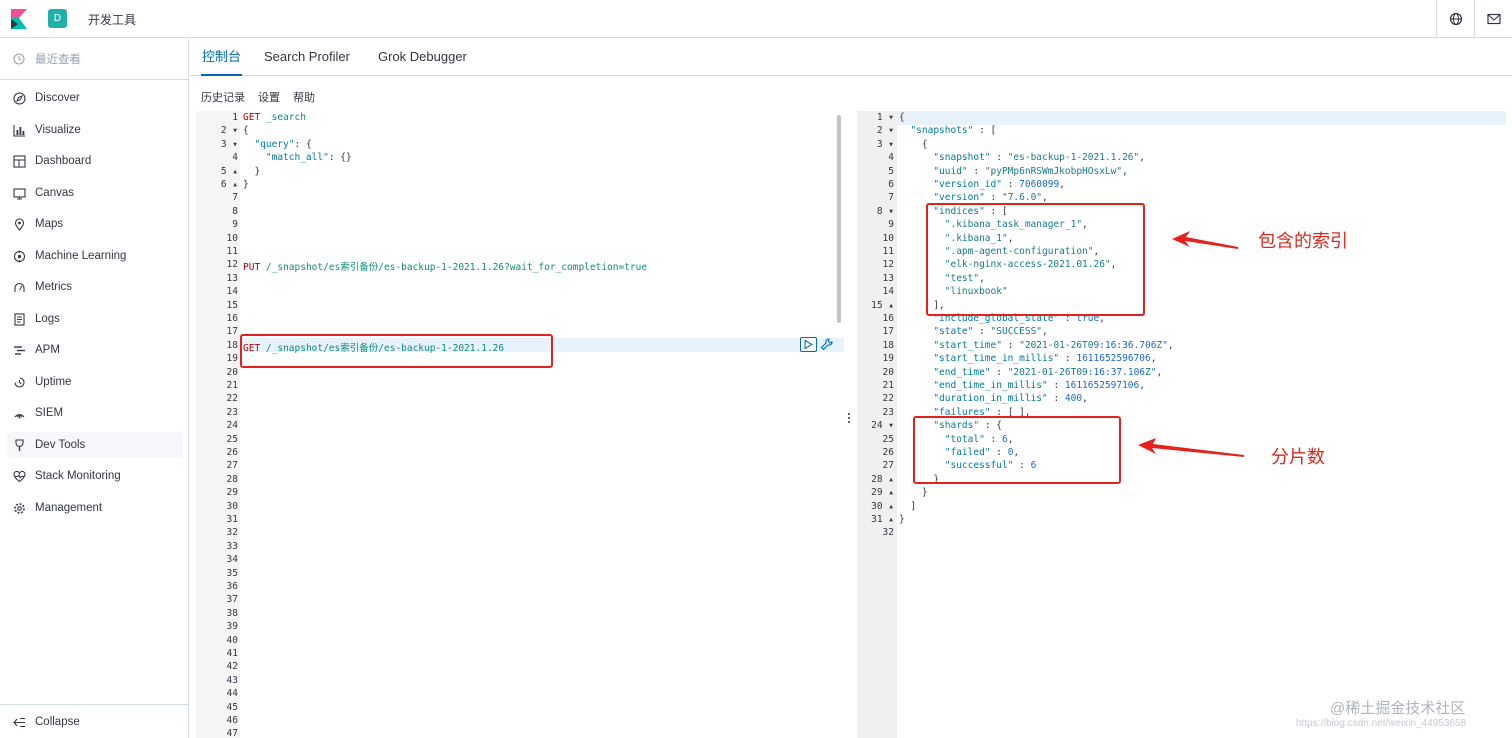 The height and width of the screenshot is (738, 1512). I want to click on sidebar-item-stack-monitoring: Stack Monitoring, so click(95, 476).